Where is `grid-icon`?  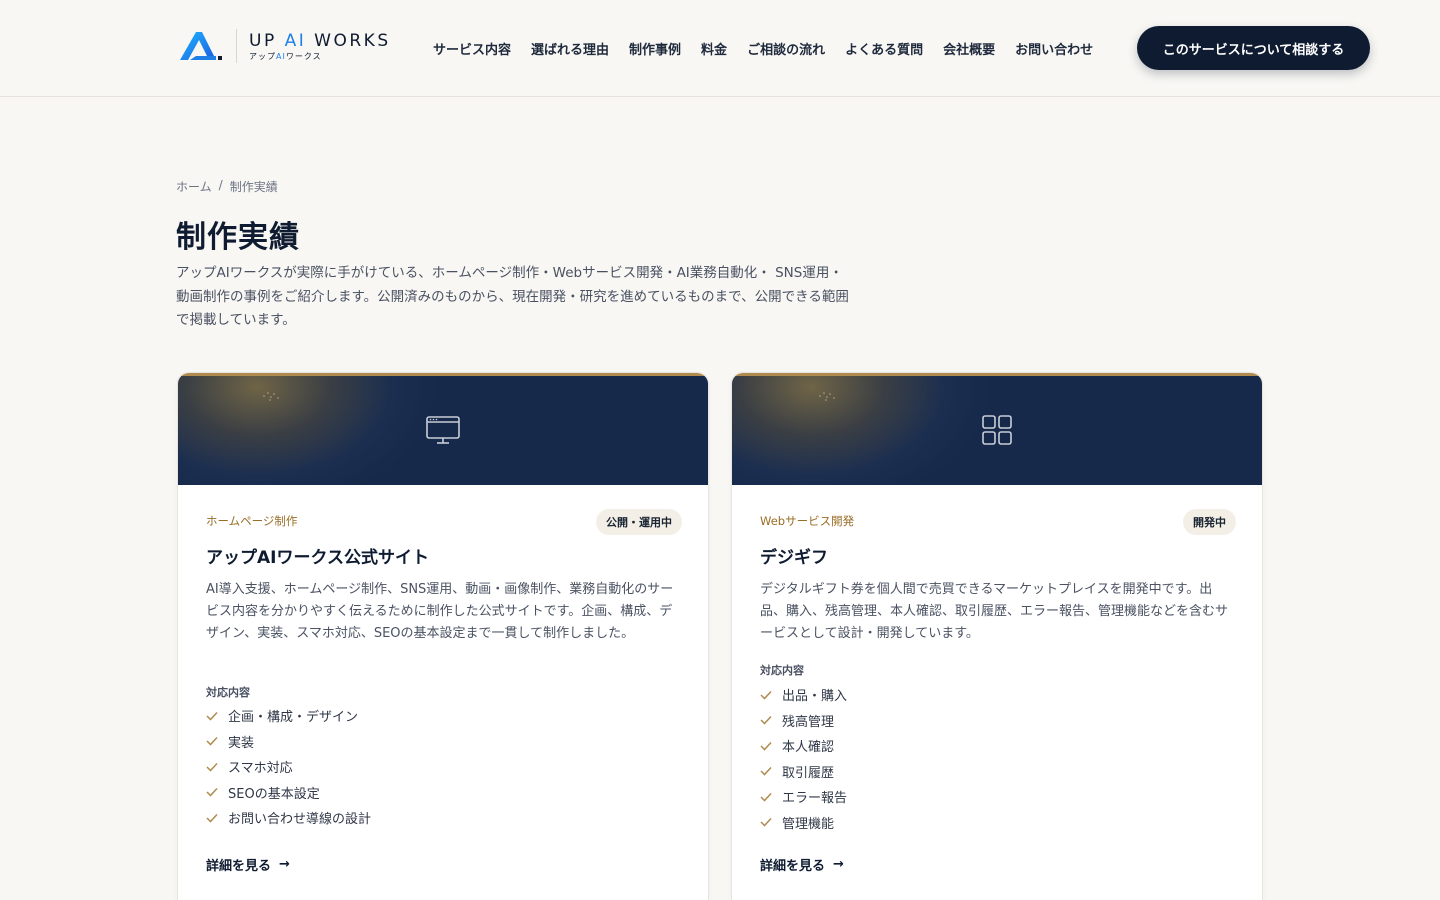
grid-icon is located at coordinates (997, 430).